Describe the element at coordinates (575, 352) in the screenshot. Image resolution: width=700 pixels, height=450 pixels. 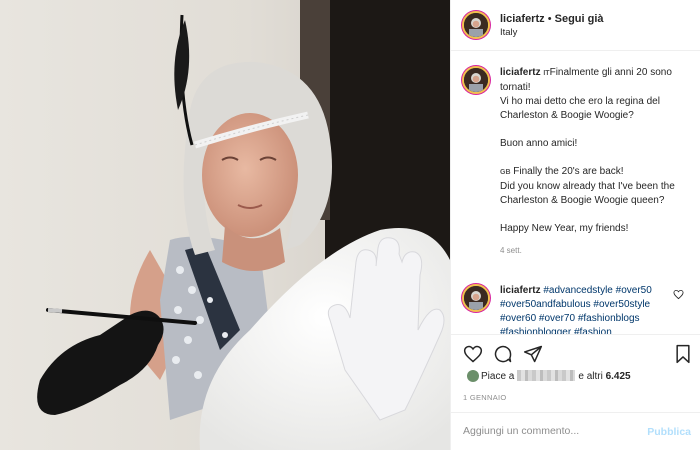
I see `action-bar` at that location.